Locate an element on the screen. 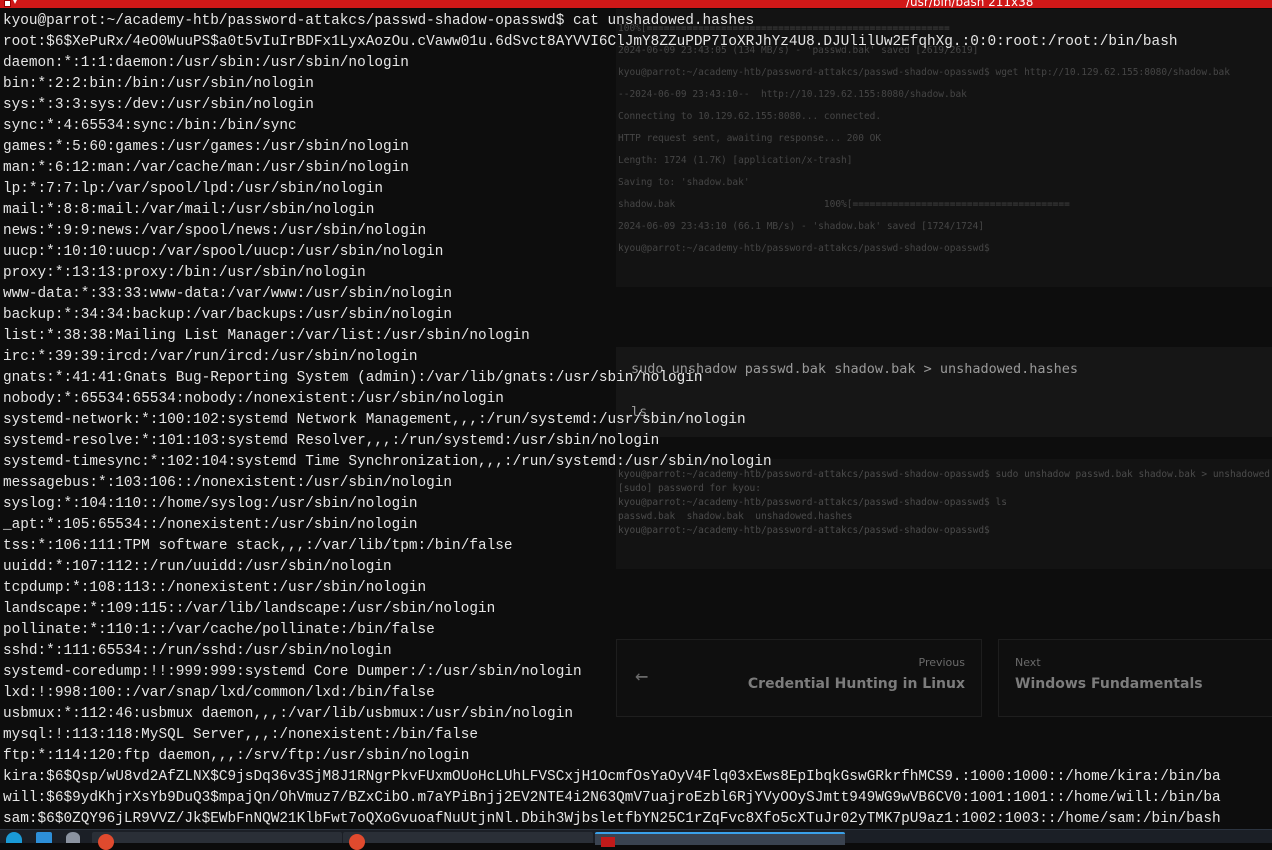 Image resolution: width=1272 pixels, height=850 pixels. window-menu-chevron-icon: ▾ is located at coordinates (15, 3).